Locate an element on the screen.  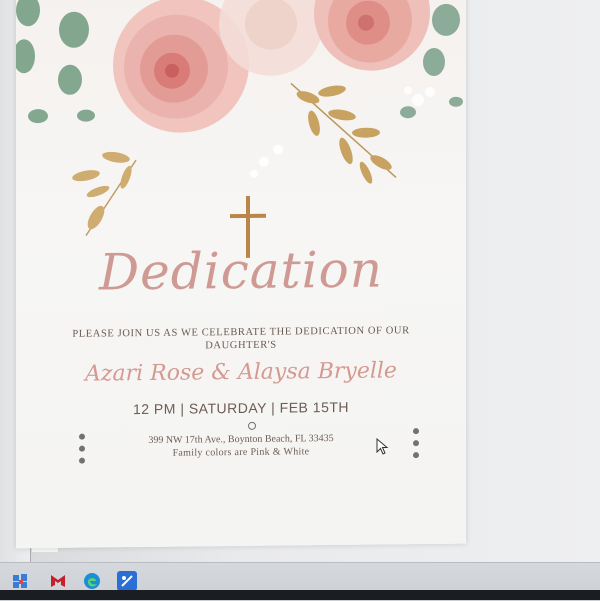
monitor-bezel is located at coordinates (300, 595).